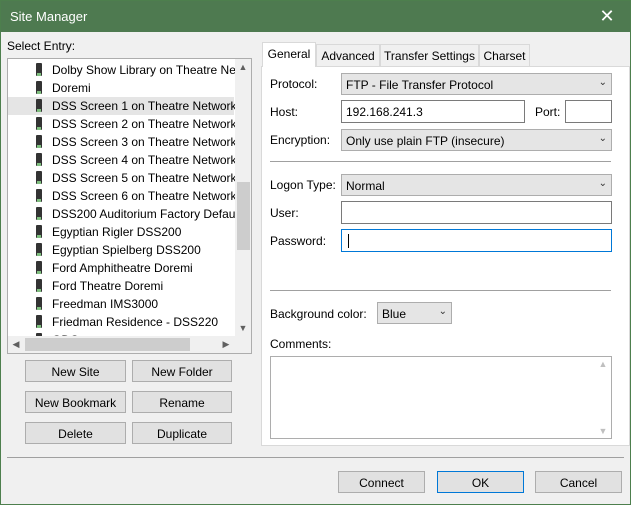  What do you see at coordinates (144, 142) in the screenshot?
I see `tree-item-label: DSS Screen 3 on Theatre Network` at bounding box center [144, 142].